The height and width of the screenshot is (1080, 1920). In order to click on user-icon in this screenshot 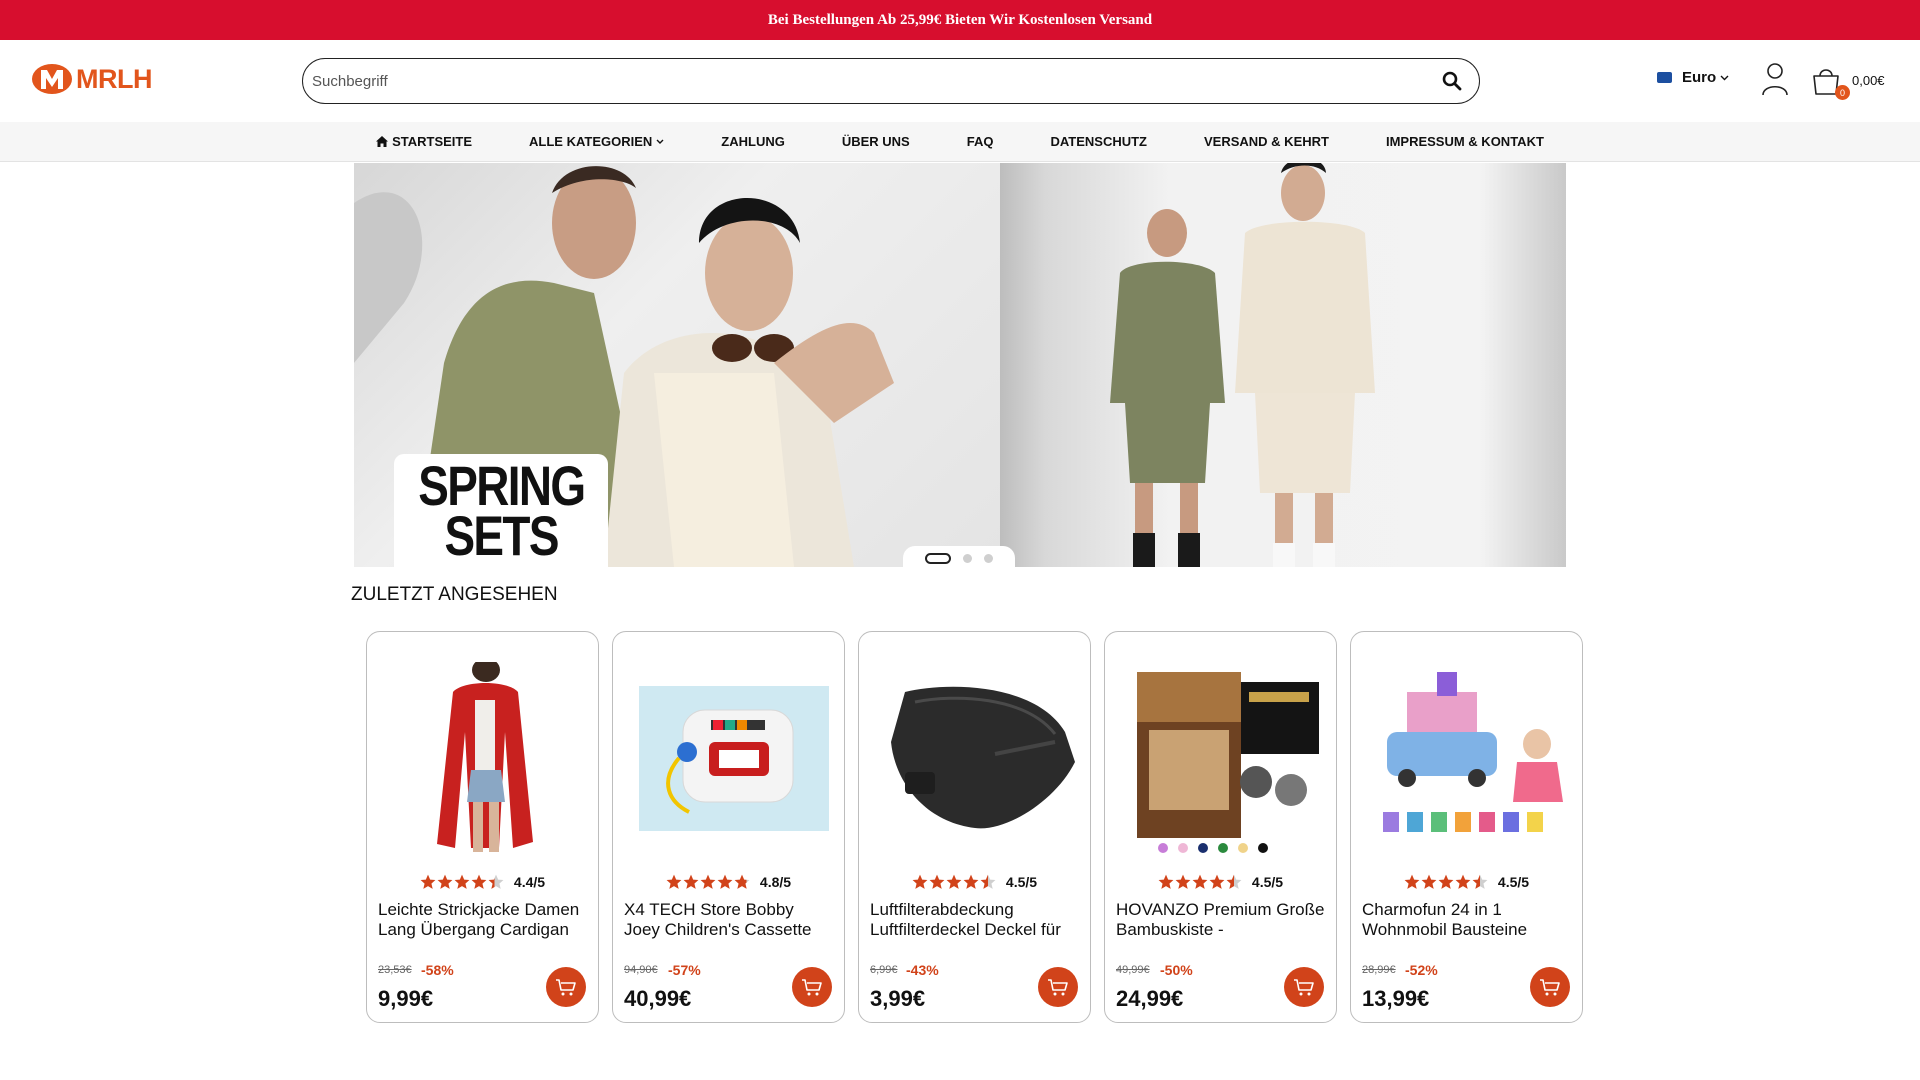, I will do `click(1775, 79)`.